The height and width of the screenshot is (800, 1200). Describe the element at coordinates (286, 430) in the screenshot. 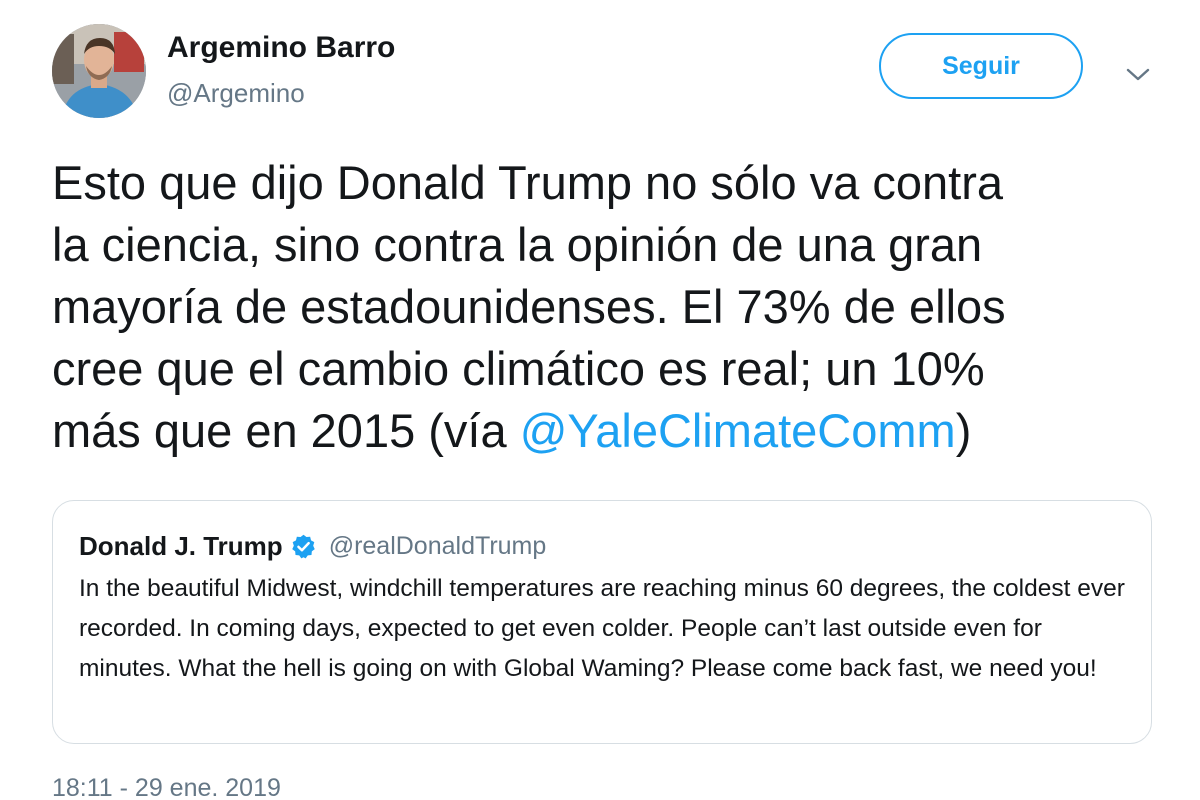

I see `tweet-text-fragment: más que en 2015 (vía` at that location.